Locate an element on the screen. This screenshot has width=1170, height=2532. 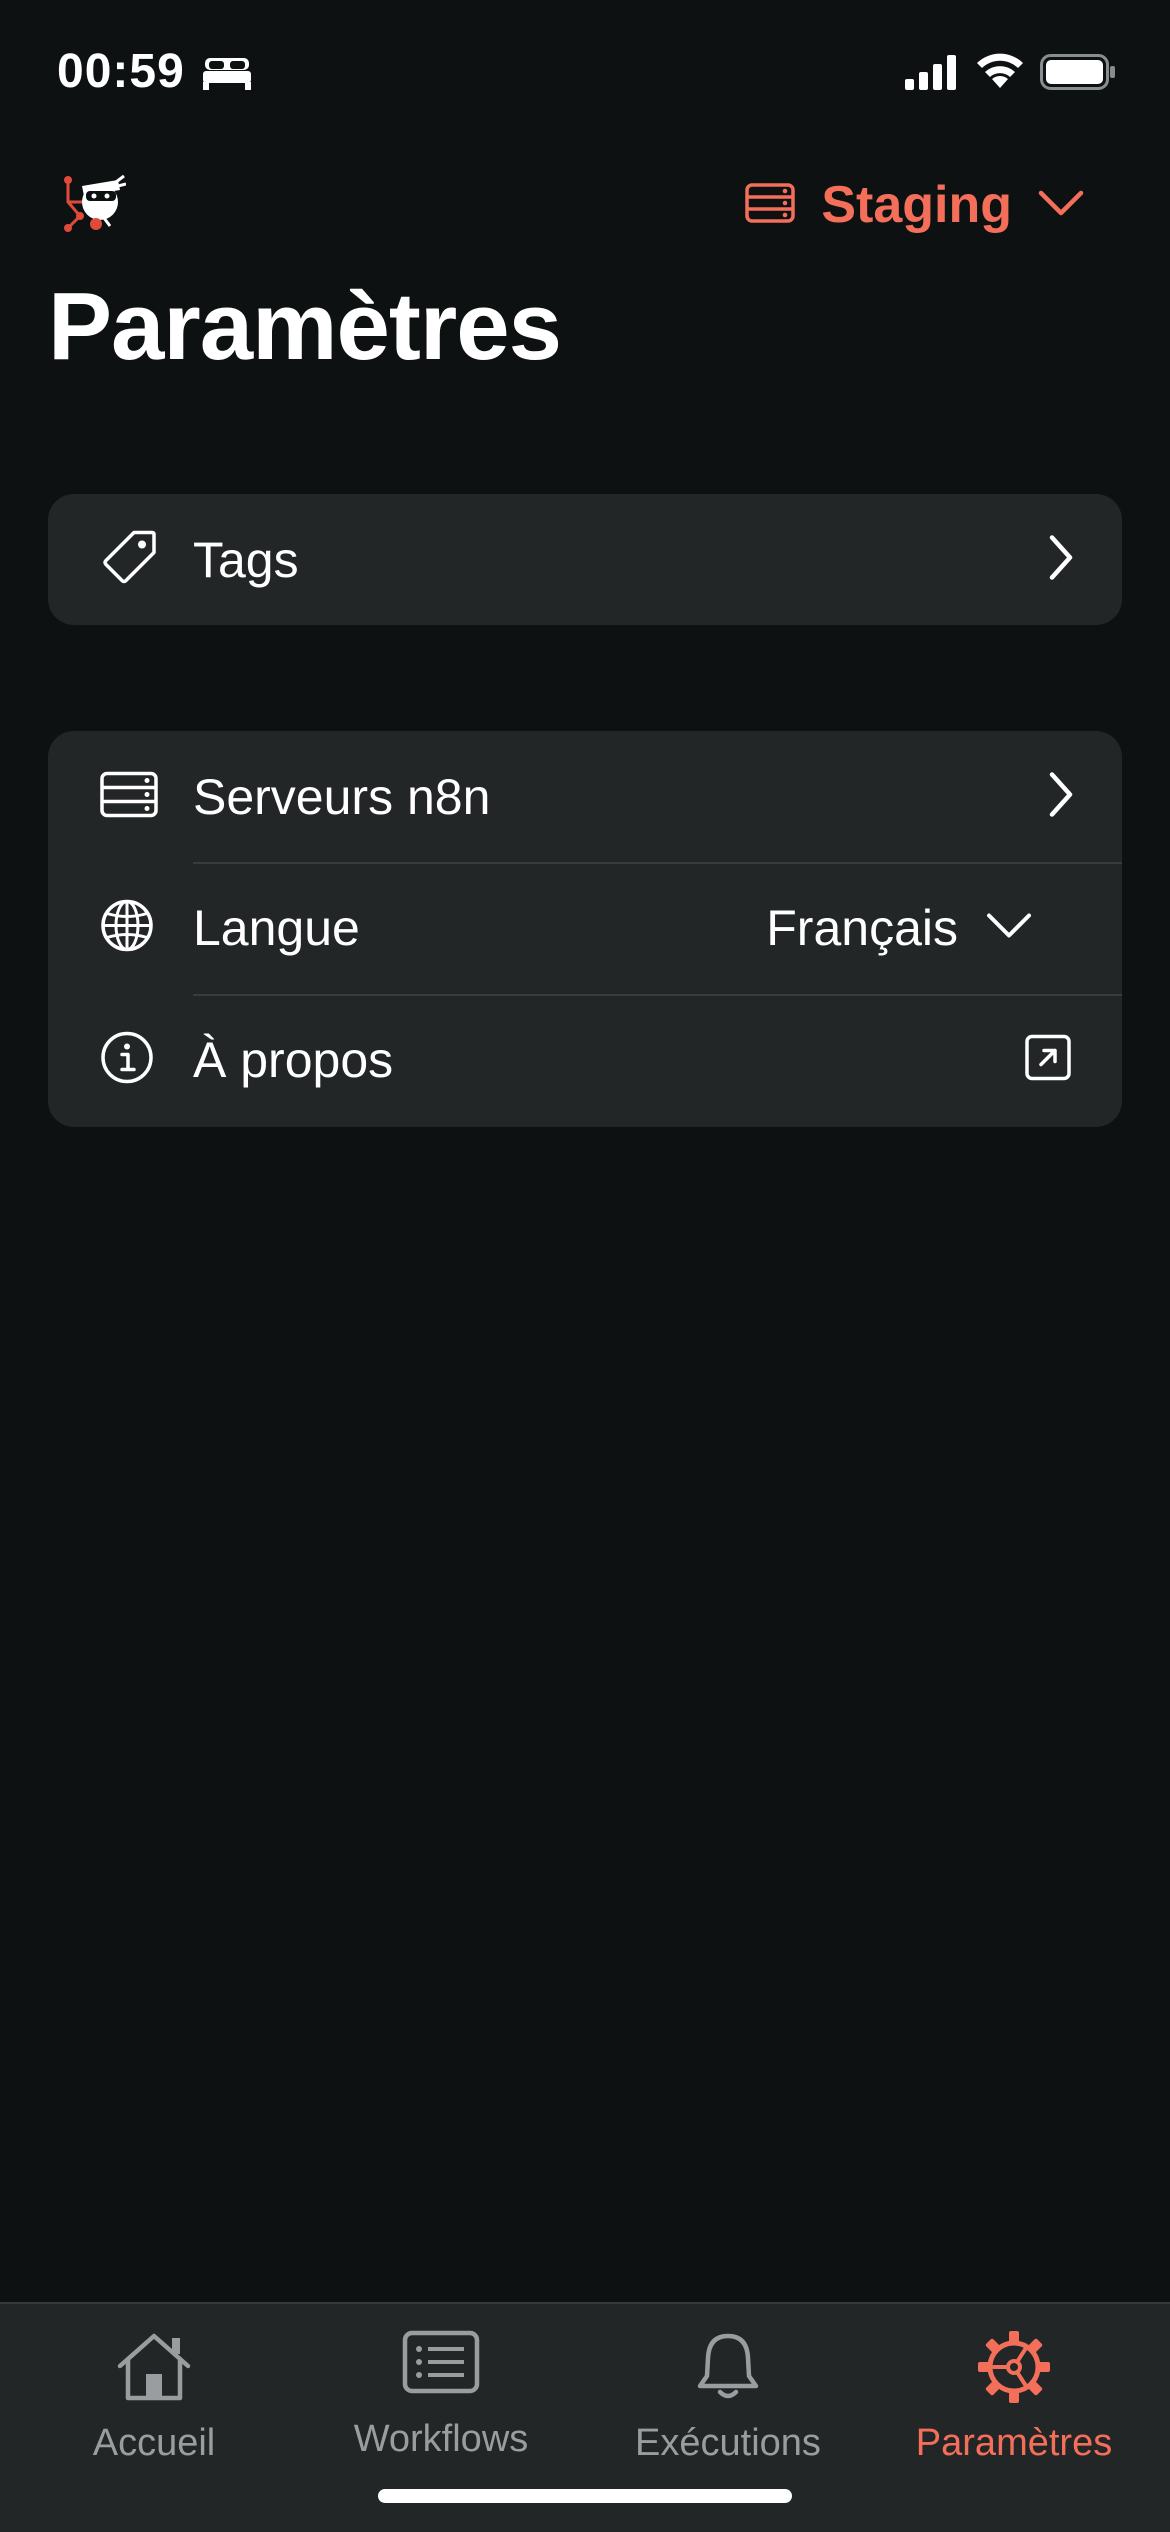
bell-icon is located at coordinates (728, 2368).